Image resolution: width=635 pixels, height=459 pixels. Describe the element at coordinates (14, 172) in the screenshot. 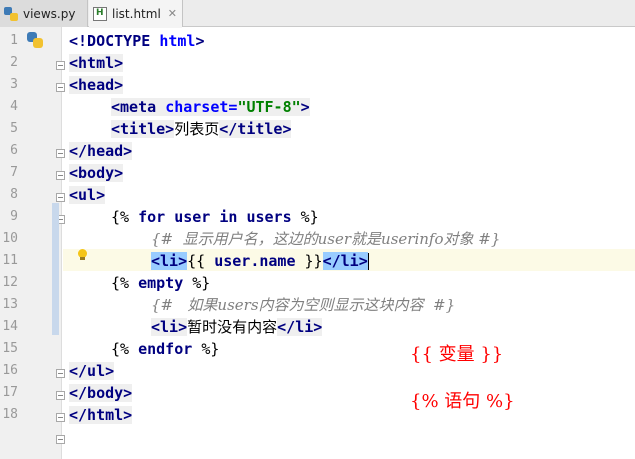

I see `line-number: 7` at that location.